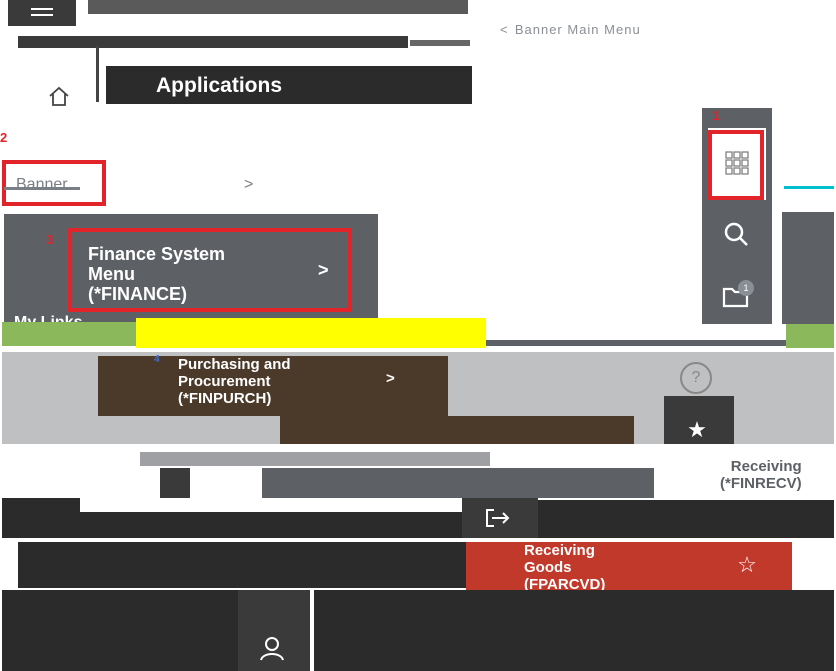  I want to click on block-c, so click(41, 518).